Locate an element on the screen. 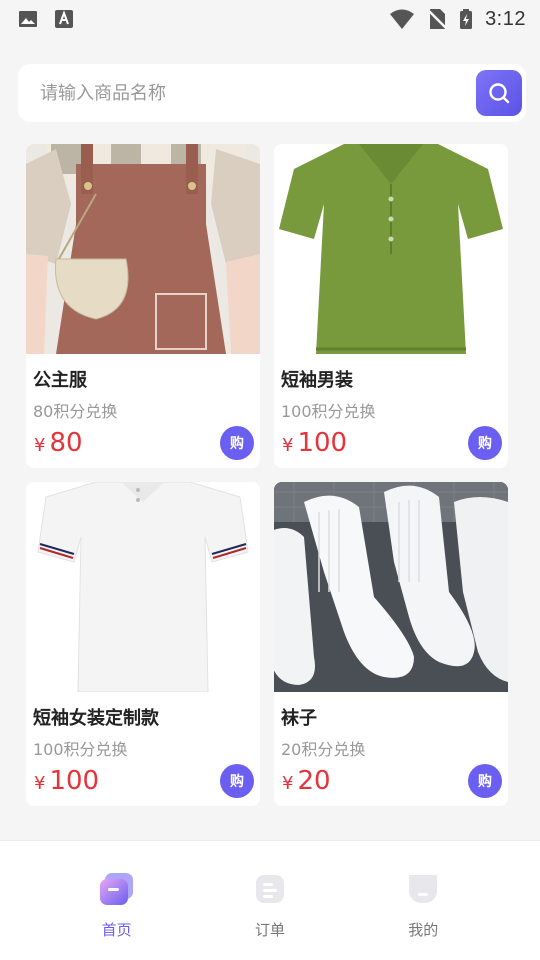  product-card: 公主服 80积分兑换 ¥ 80 购 is located at coordinates (143, 306).